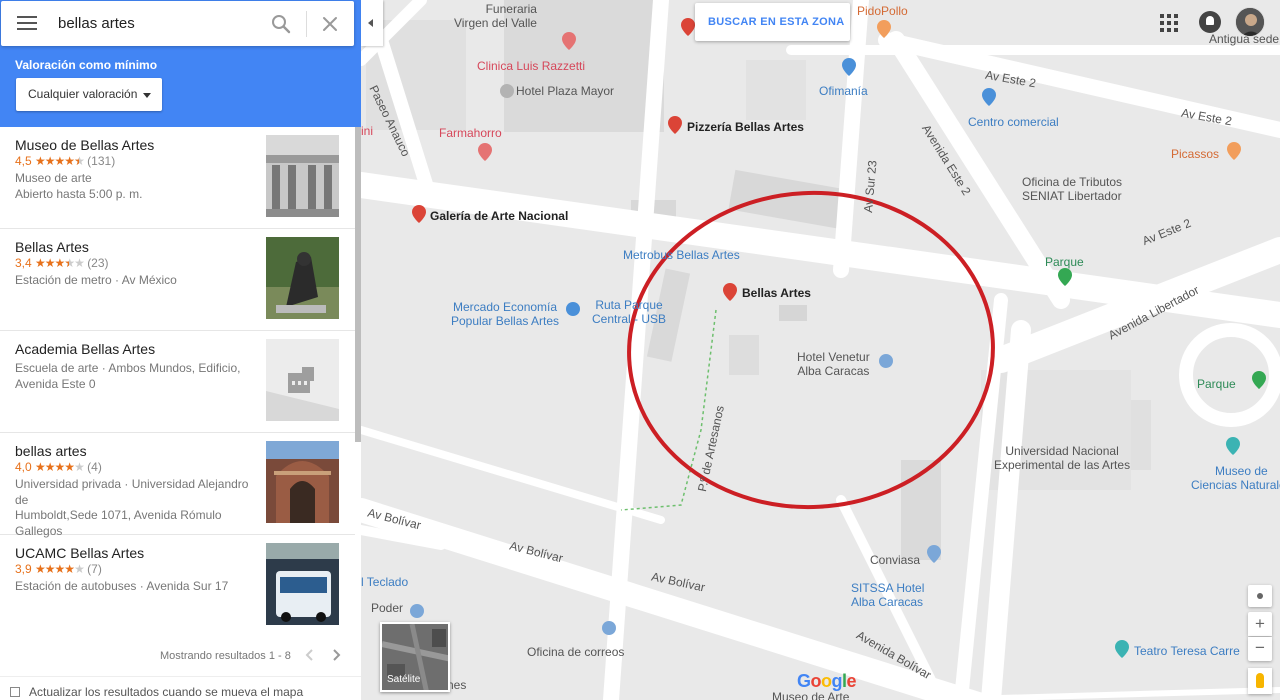 The image size is (1280, 700). What do you see at coordinates (730, 292) in the screenshot?
I see `bellas-artes-pin-icon` at bounding box center [730, 292].